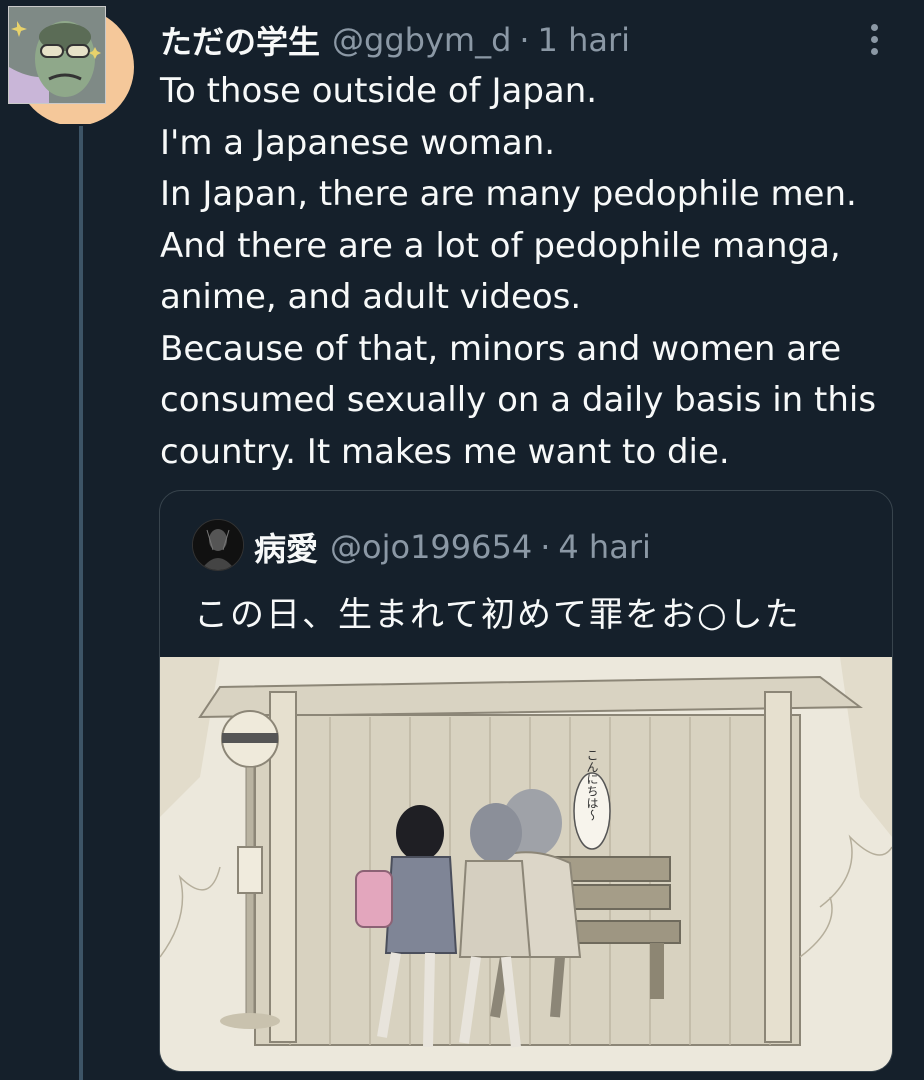 This screenshot has width=924, height=1080. What do you see at coordinates (508, 194) in the screenshot?
I see `tweet-text-line: In Japan, there are many pedophile men.` at bounding box center [508, 194].